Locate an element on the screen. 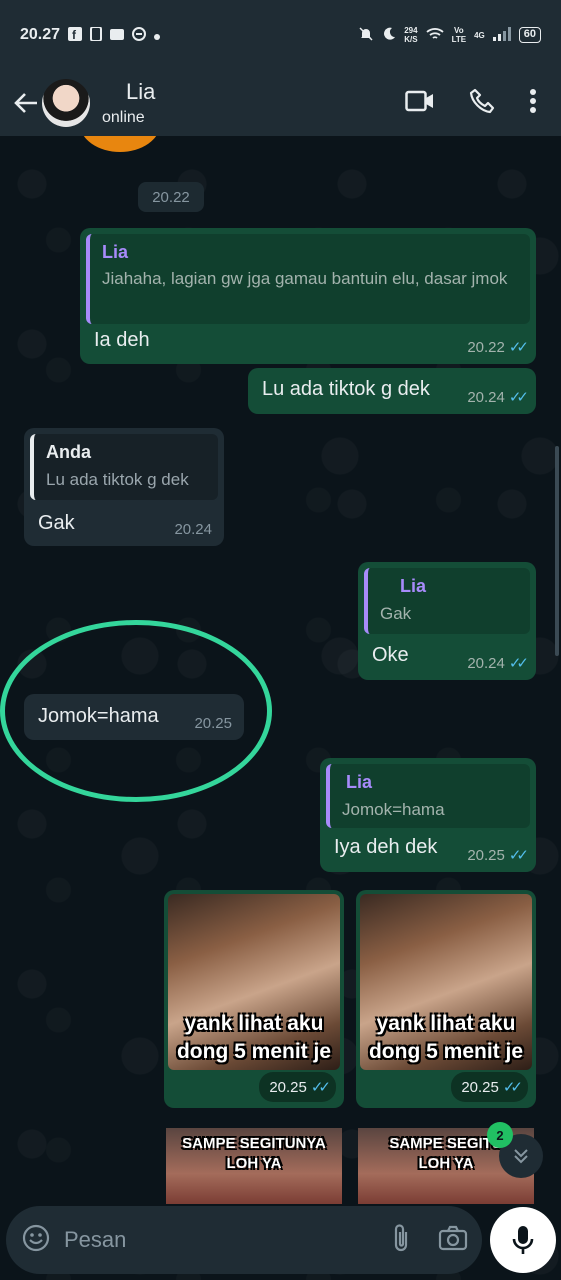 This screenshot has width=561, height=1280. more-options-button is located at coordinates (533, 103).